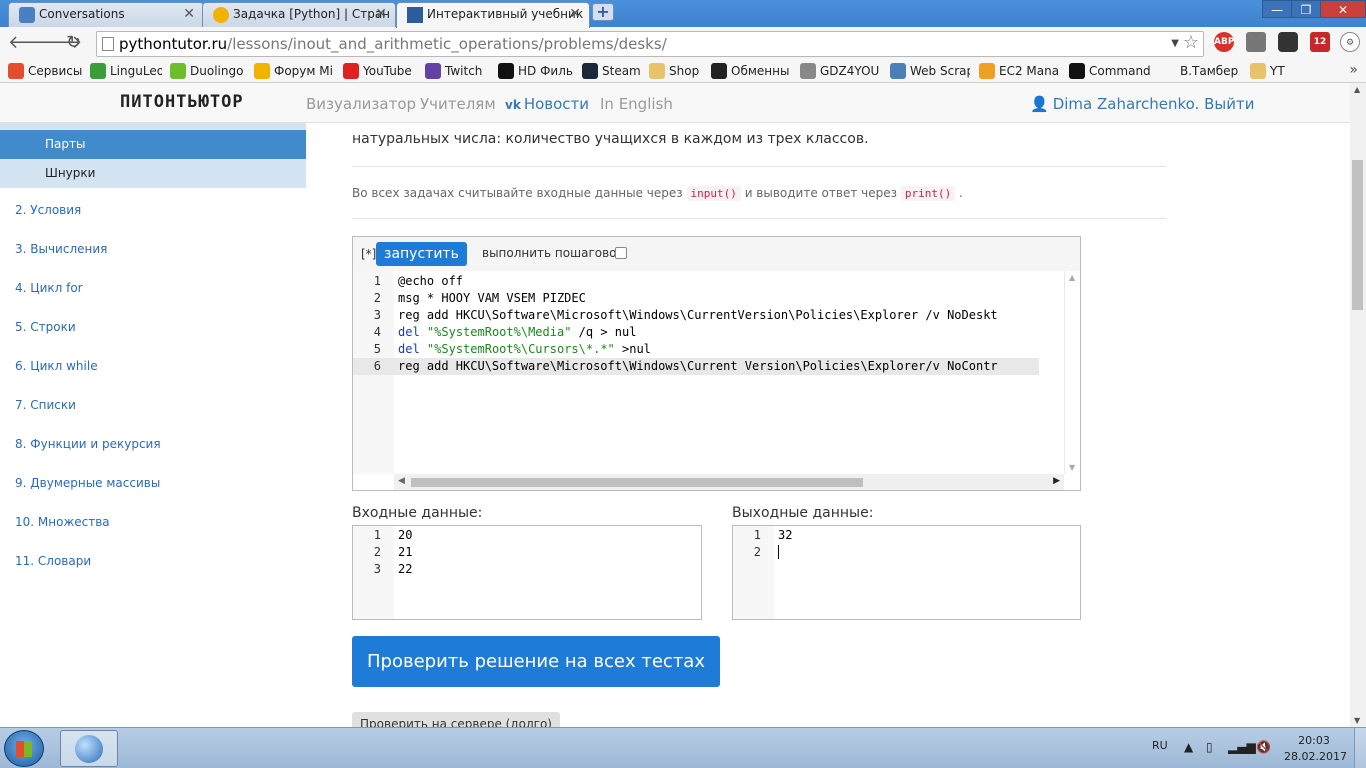 This screenshot has height=768, width=1366. I want to click on sidebar-subitem-desks: Парты, so click(153, 144).